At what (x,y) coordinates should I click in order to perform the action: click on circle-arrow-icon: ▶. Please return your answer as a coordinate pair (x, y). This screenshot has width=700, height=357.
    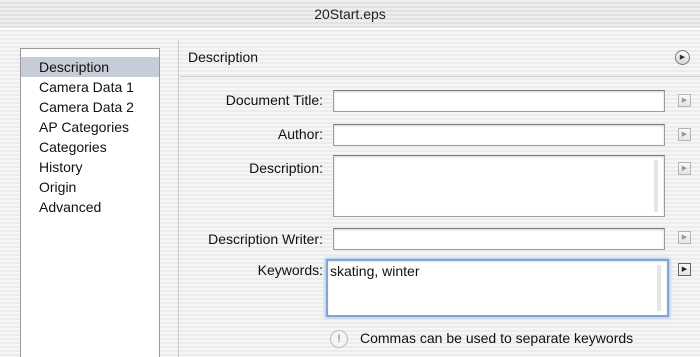
    Looking at the image, I should click on (682, 57).